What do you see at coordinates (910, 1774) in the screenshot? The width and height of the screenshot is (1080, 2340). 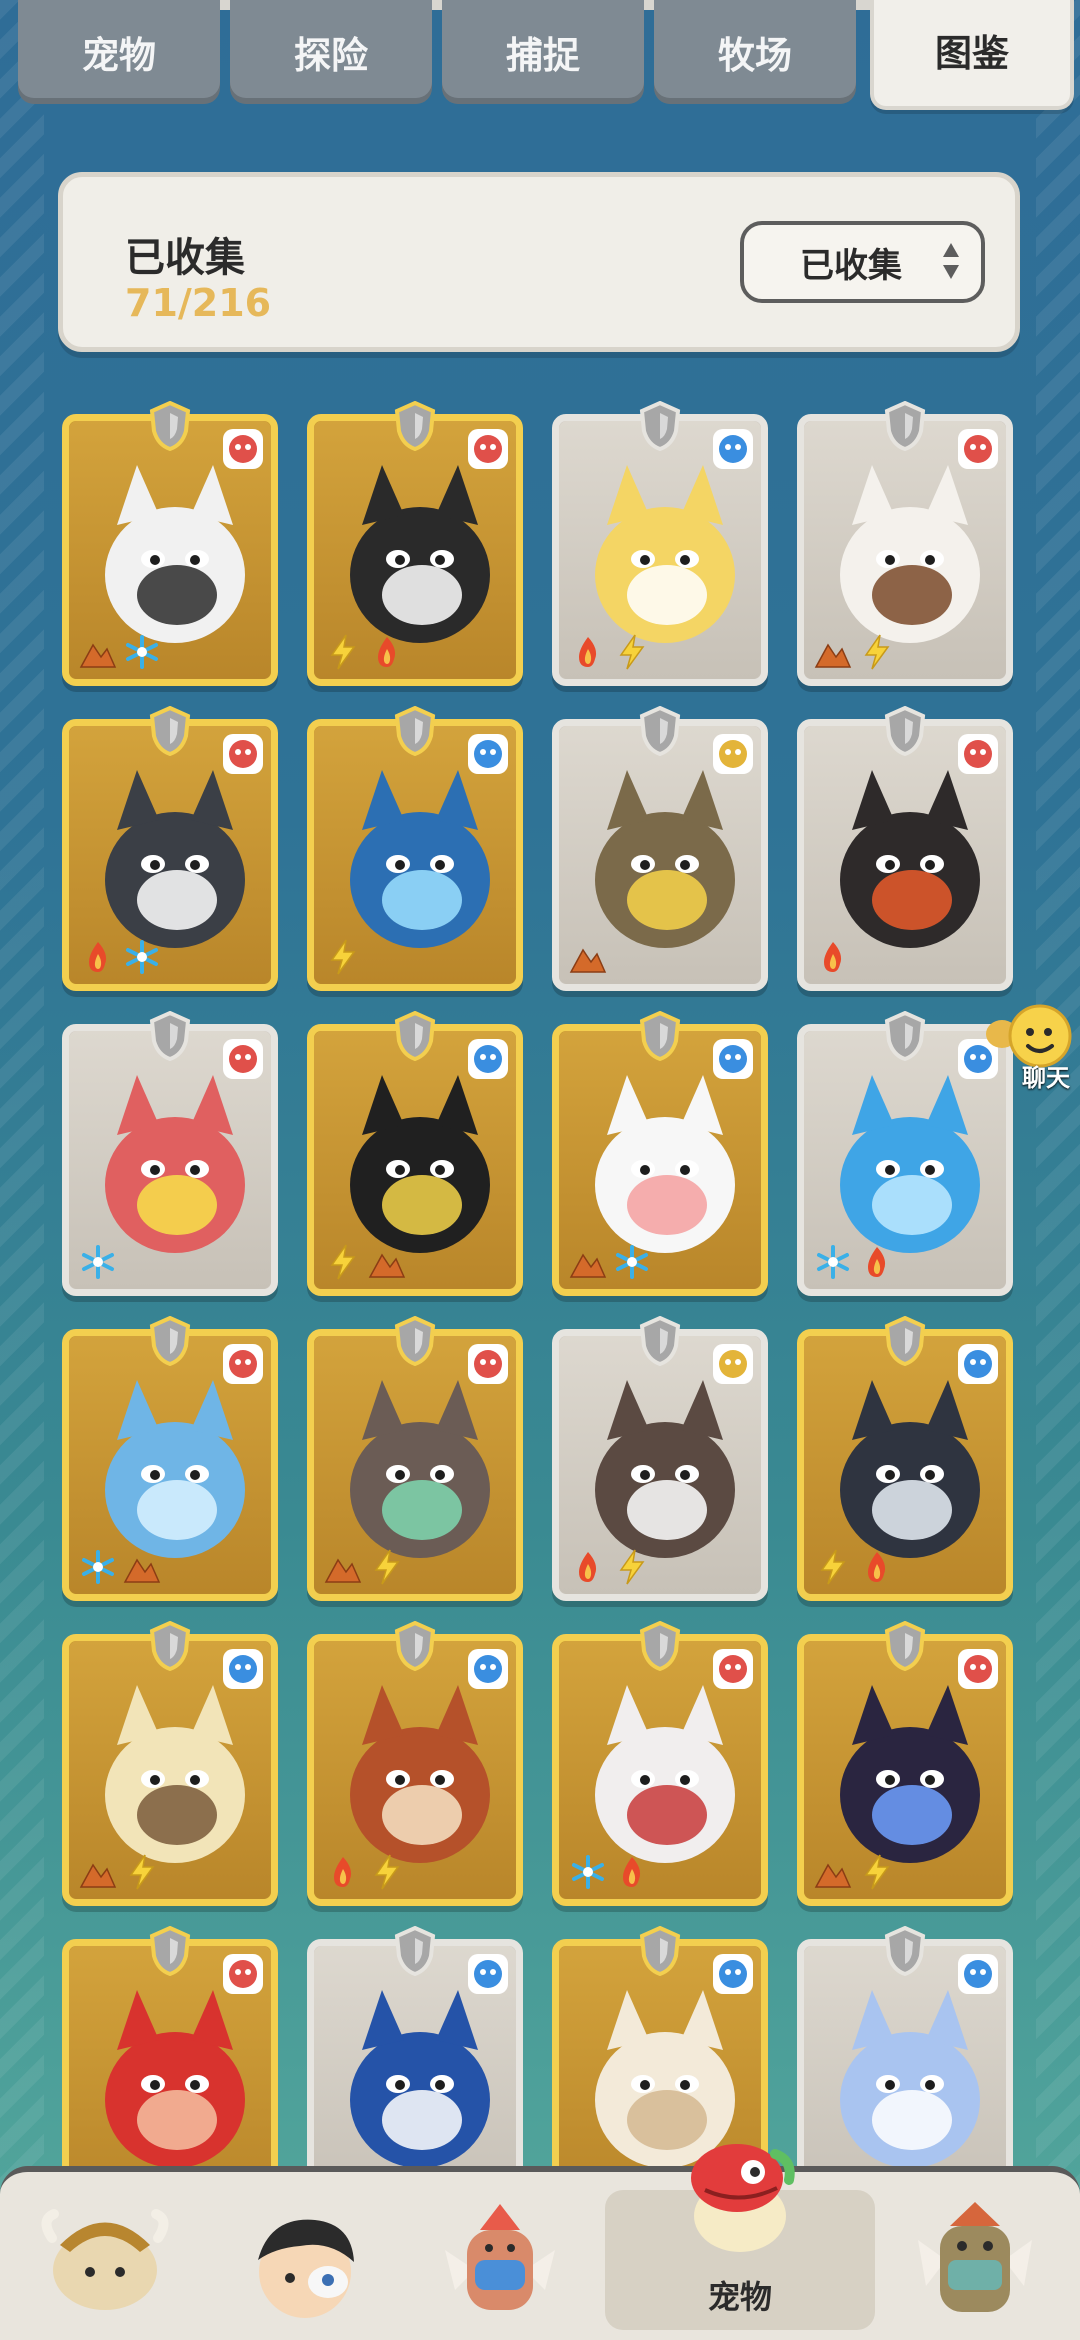 I see `void-dragon-creature-icon` at bounding box center [910, 1774].